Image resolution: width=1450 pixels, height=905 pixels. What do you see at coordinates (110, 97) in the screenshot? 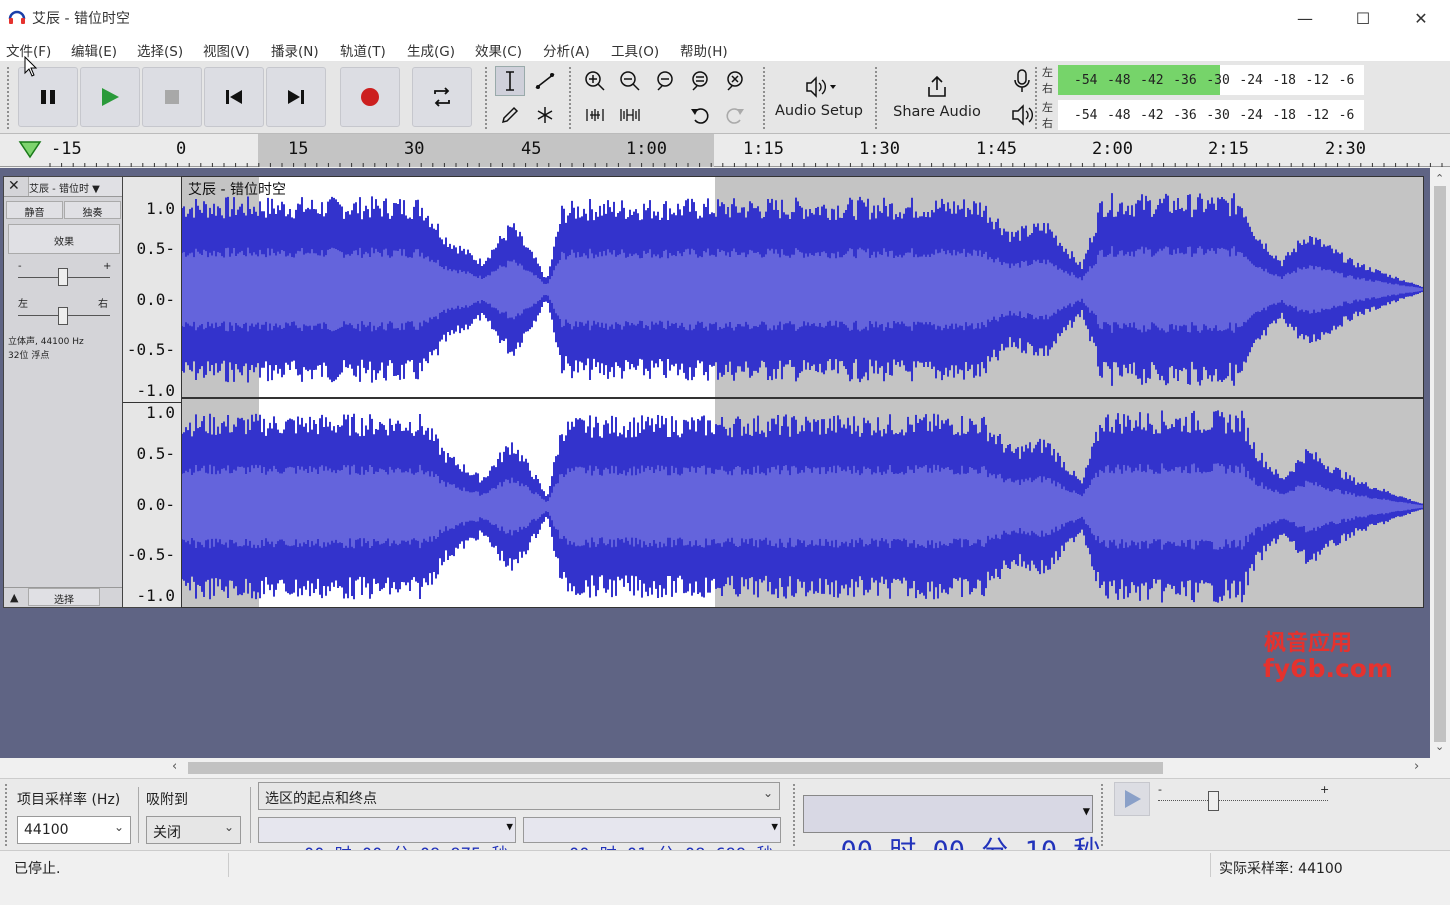
I see `play-button` at bounding box center [110, 97].